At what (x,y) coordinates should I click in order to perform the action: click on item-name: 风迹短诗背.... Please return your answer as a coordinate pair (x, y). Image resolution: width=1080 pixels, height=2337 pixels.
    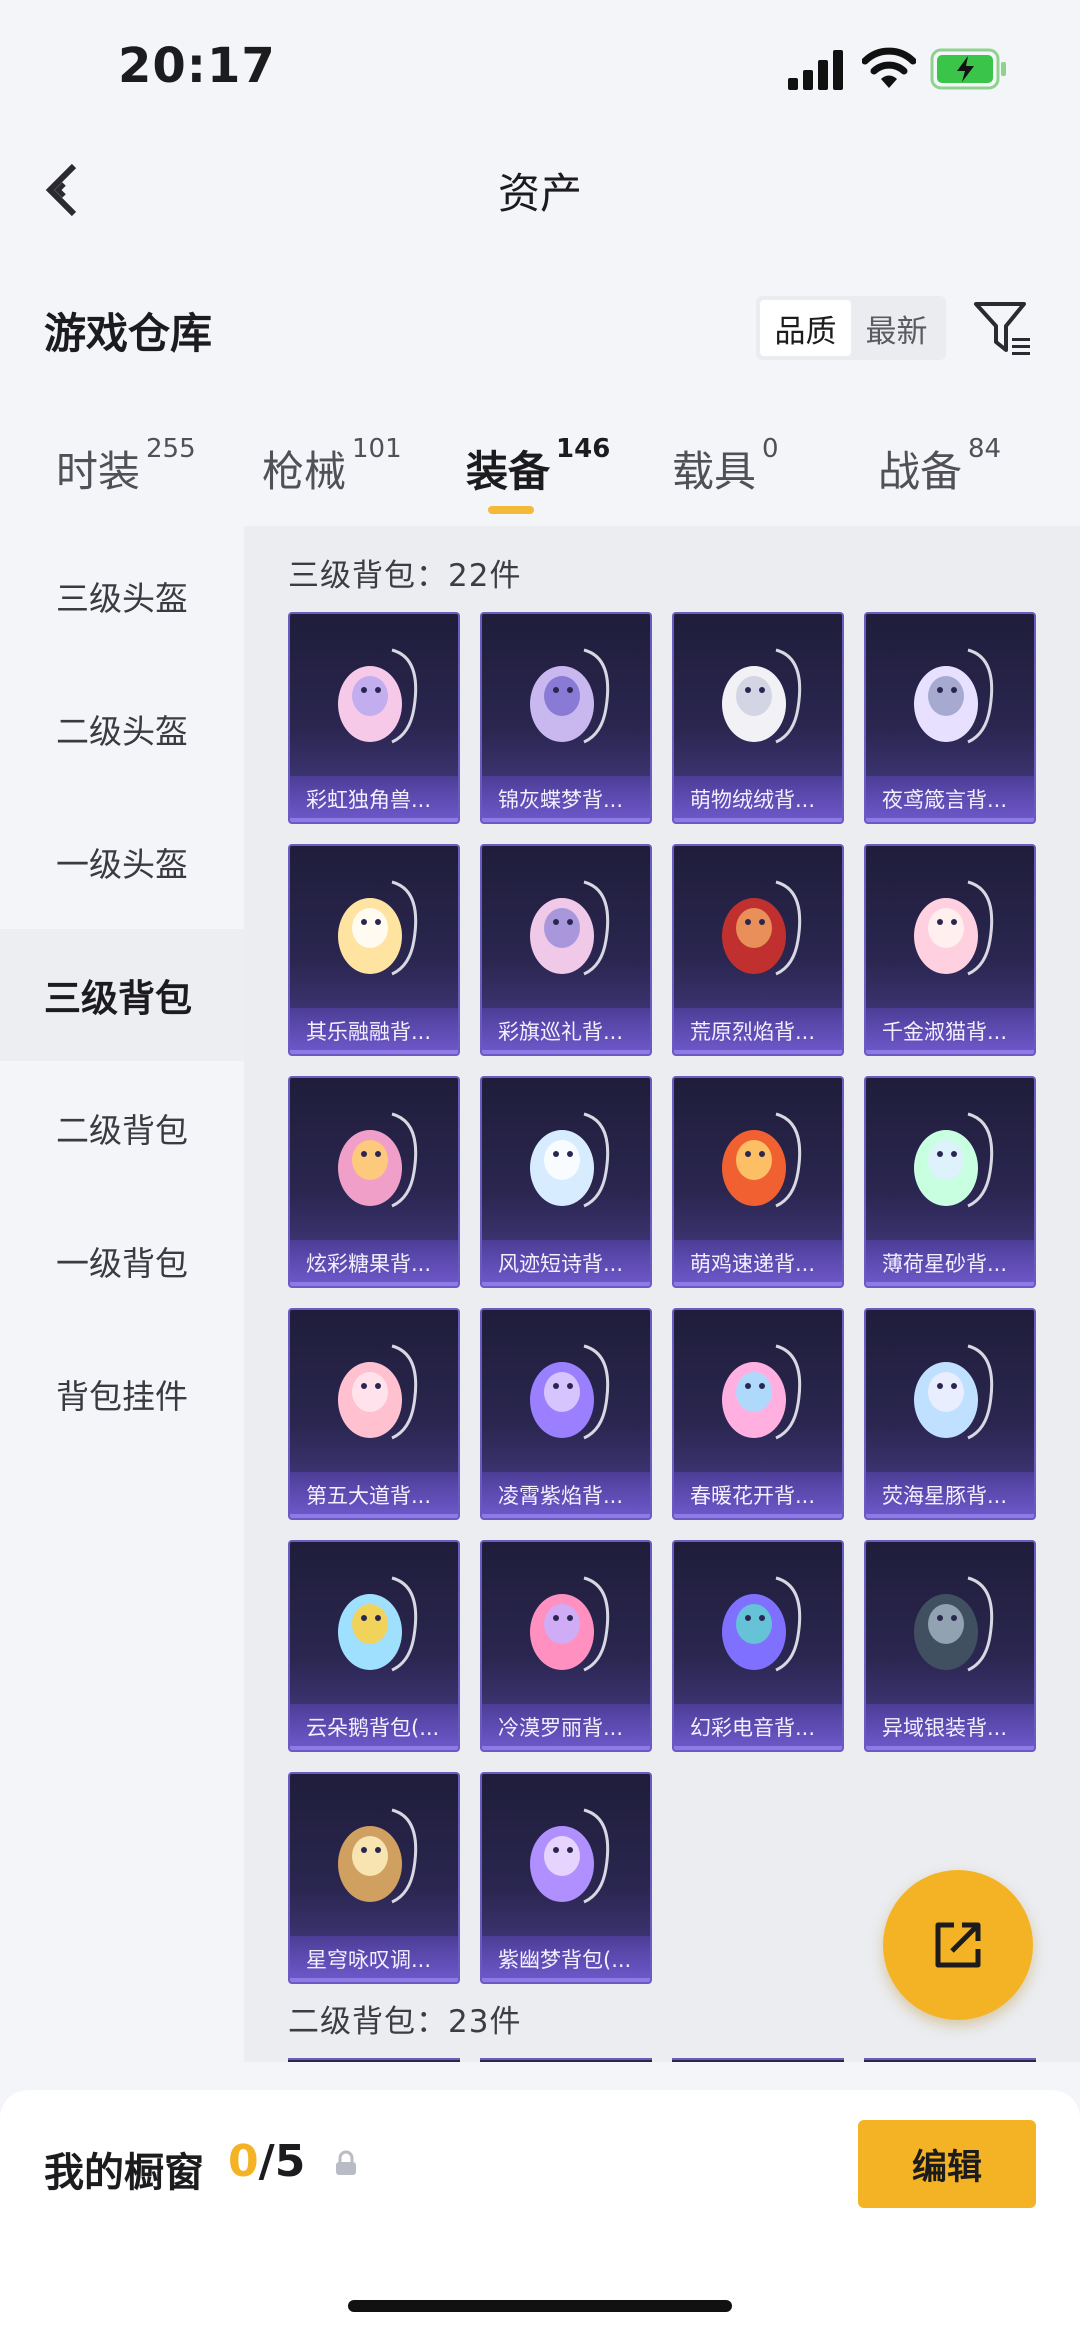
    Looking at the image, I should click on (566, 1263).